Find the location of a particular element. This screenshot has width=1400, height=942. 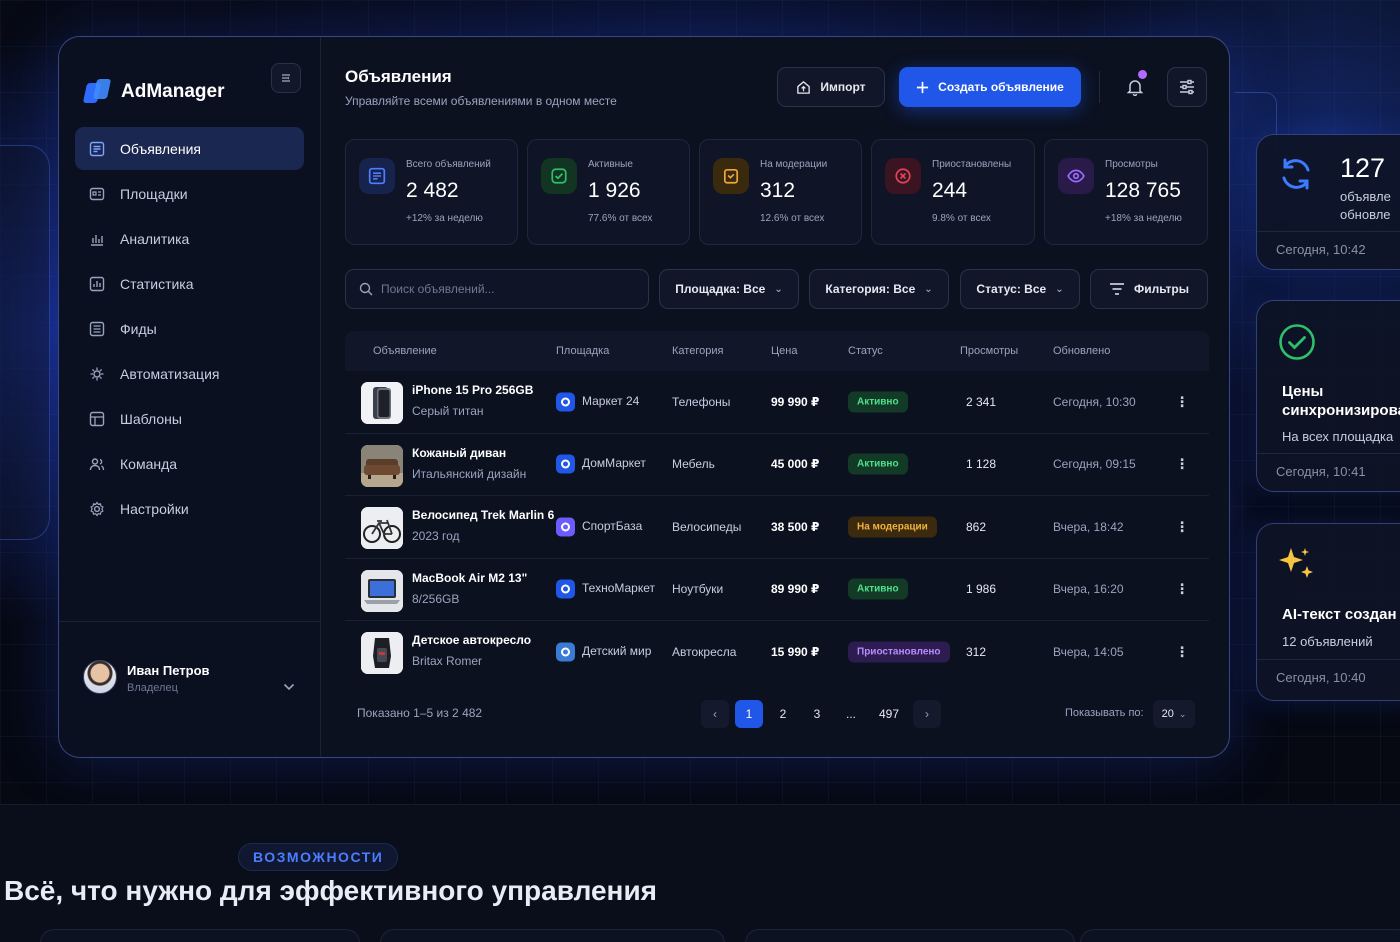

sofa-image is located at coordinates (382, 465).